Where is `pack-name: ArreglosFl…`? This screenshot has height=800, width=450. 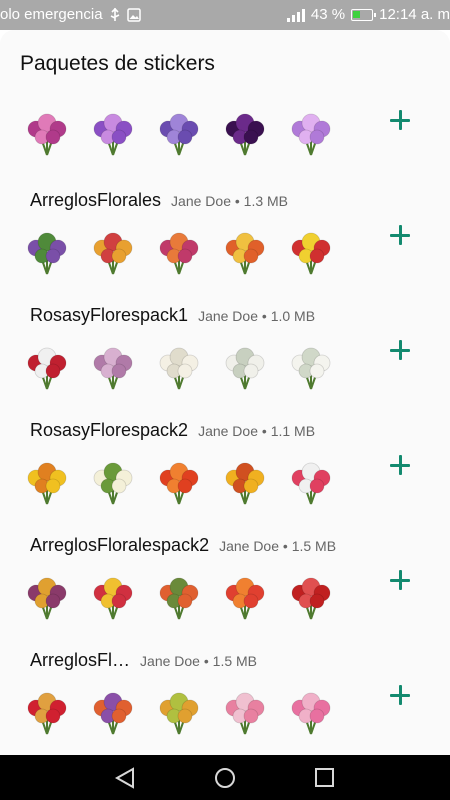 pack-name: ArreglosFl… is located at coordinates (80, 660).